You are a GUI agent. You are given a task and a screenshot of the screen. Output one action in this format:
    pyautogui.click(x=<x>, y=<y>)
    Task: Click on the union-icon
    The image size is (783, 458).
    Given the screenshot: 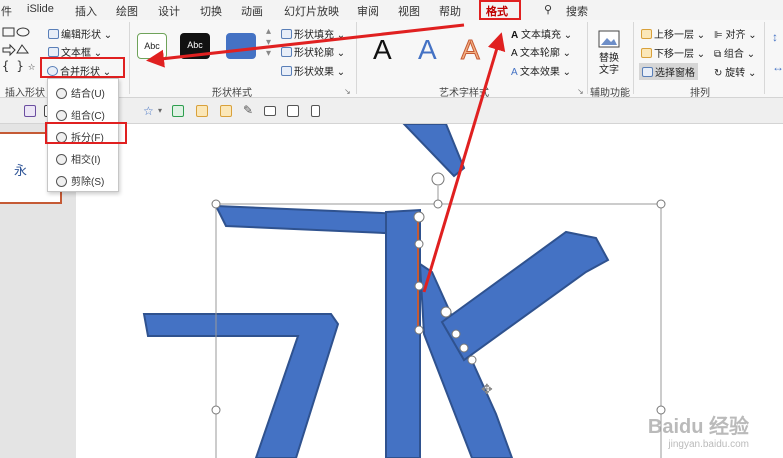 What is the action you would take?
    pyautogui.click(x=61, y=93)
    